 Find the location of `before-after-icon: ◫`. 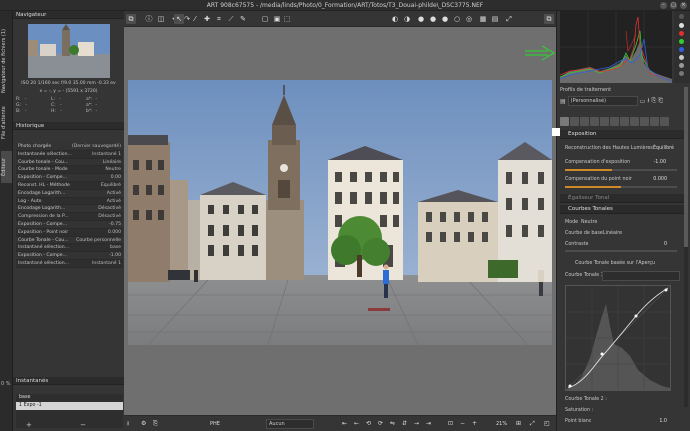

before-after-icon: ◫ is located at coordinates (161, 19).